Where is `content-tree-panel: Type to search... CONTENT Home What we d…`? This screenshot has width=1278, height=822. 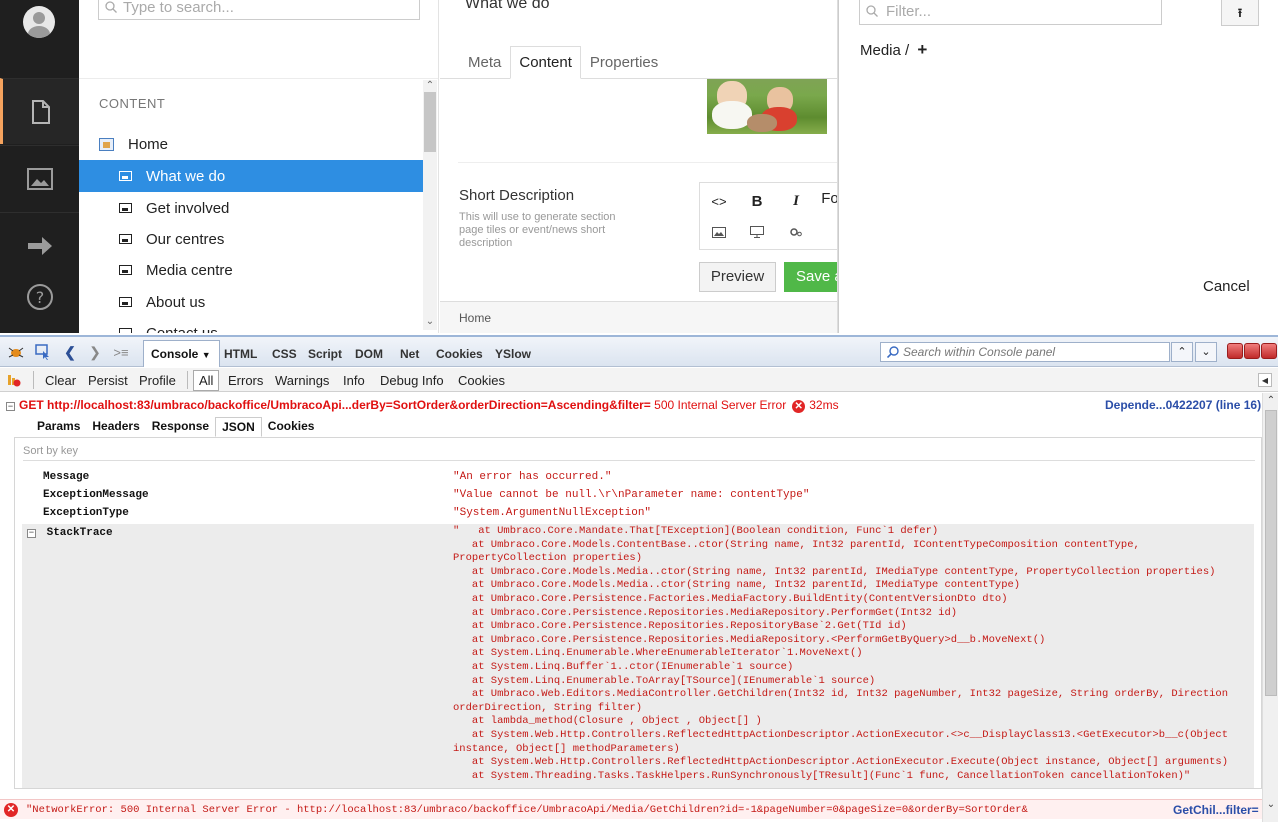
content-tree-panel: Type to search... CONTENT Home What we d… is located at coordinates (259, 166).